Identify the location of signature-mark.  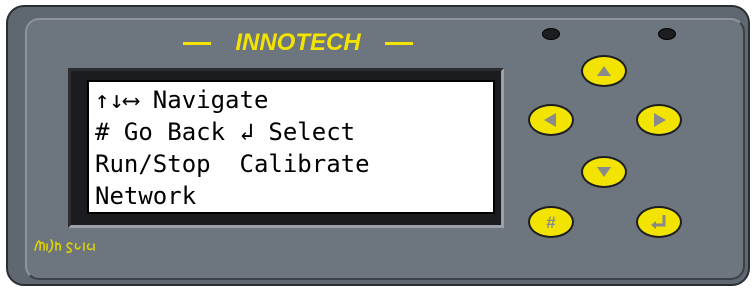
(64, 246).